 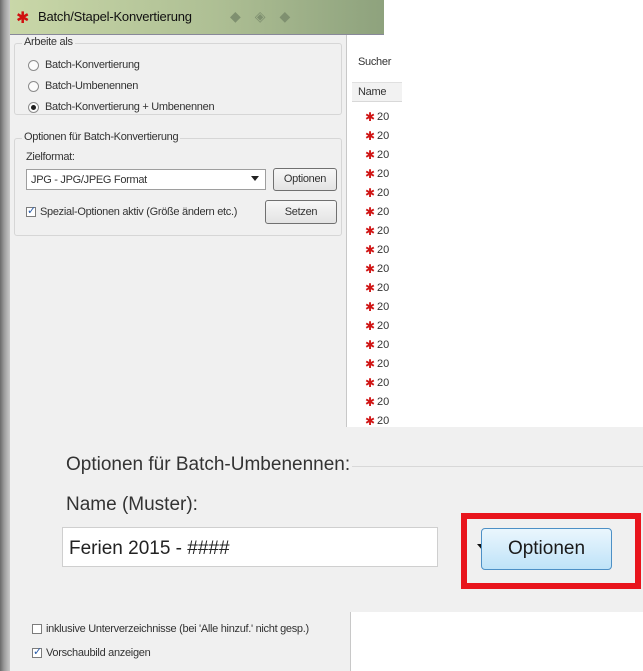 I want to click on toolbar-decoration-icons: ◆◈◆, so click(x=267, y=16).